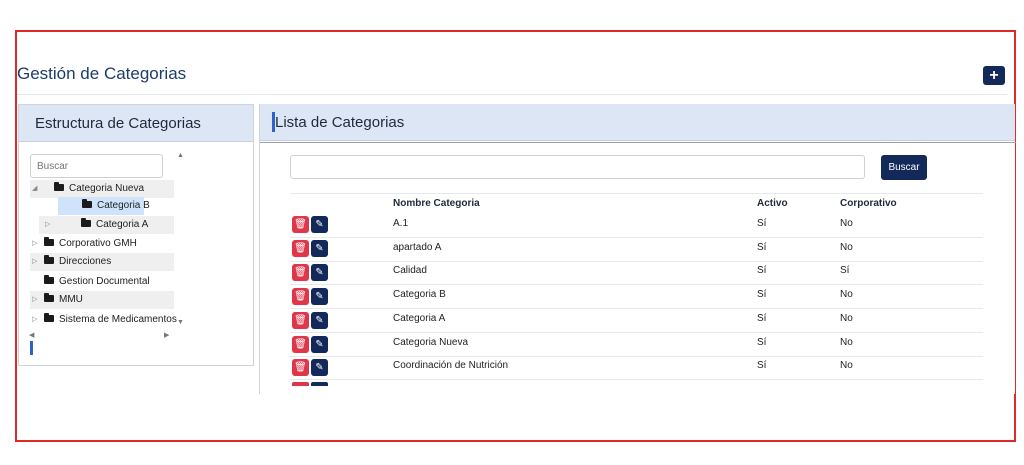 The width and height of the screenshot is (1024, 465). Describe the element at coordinates (31, 348) in the screenshot. I see `tree-scroll-thumb` at that location.